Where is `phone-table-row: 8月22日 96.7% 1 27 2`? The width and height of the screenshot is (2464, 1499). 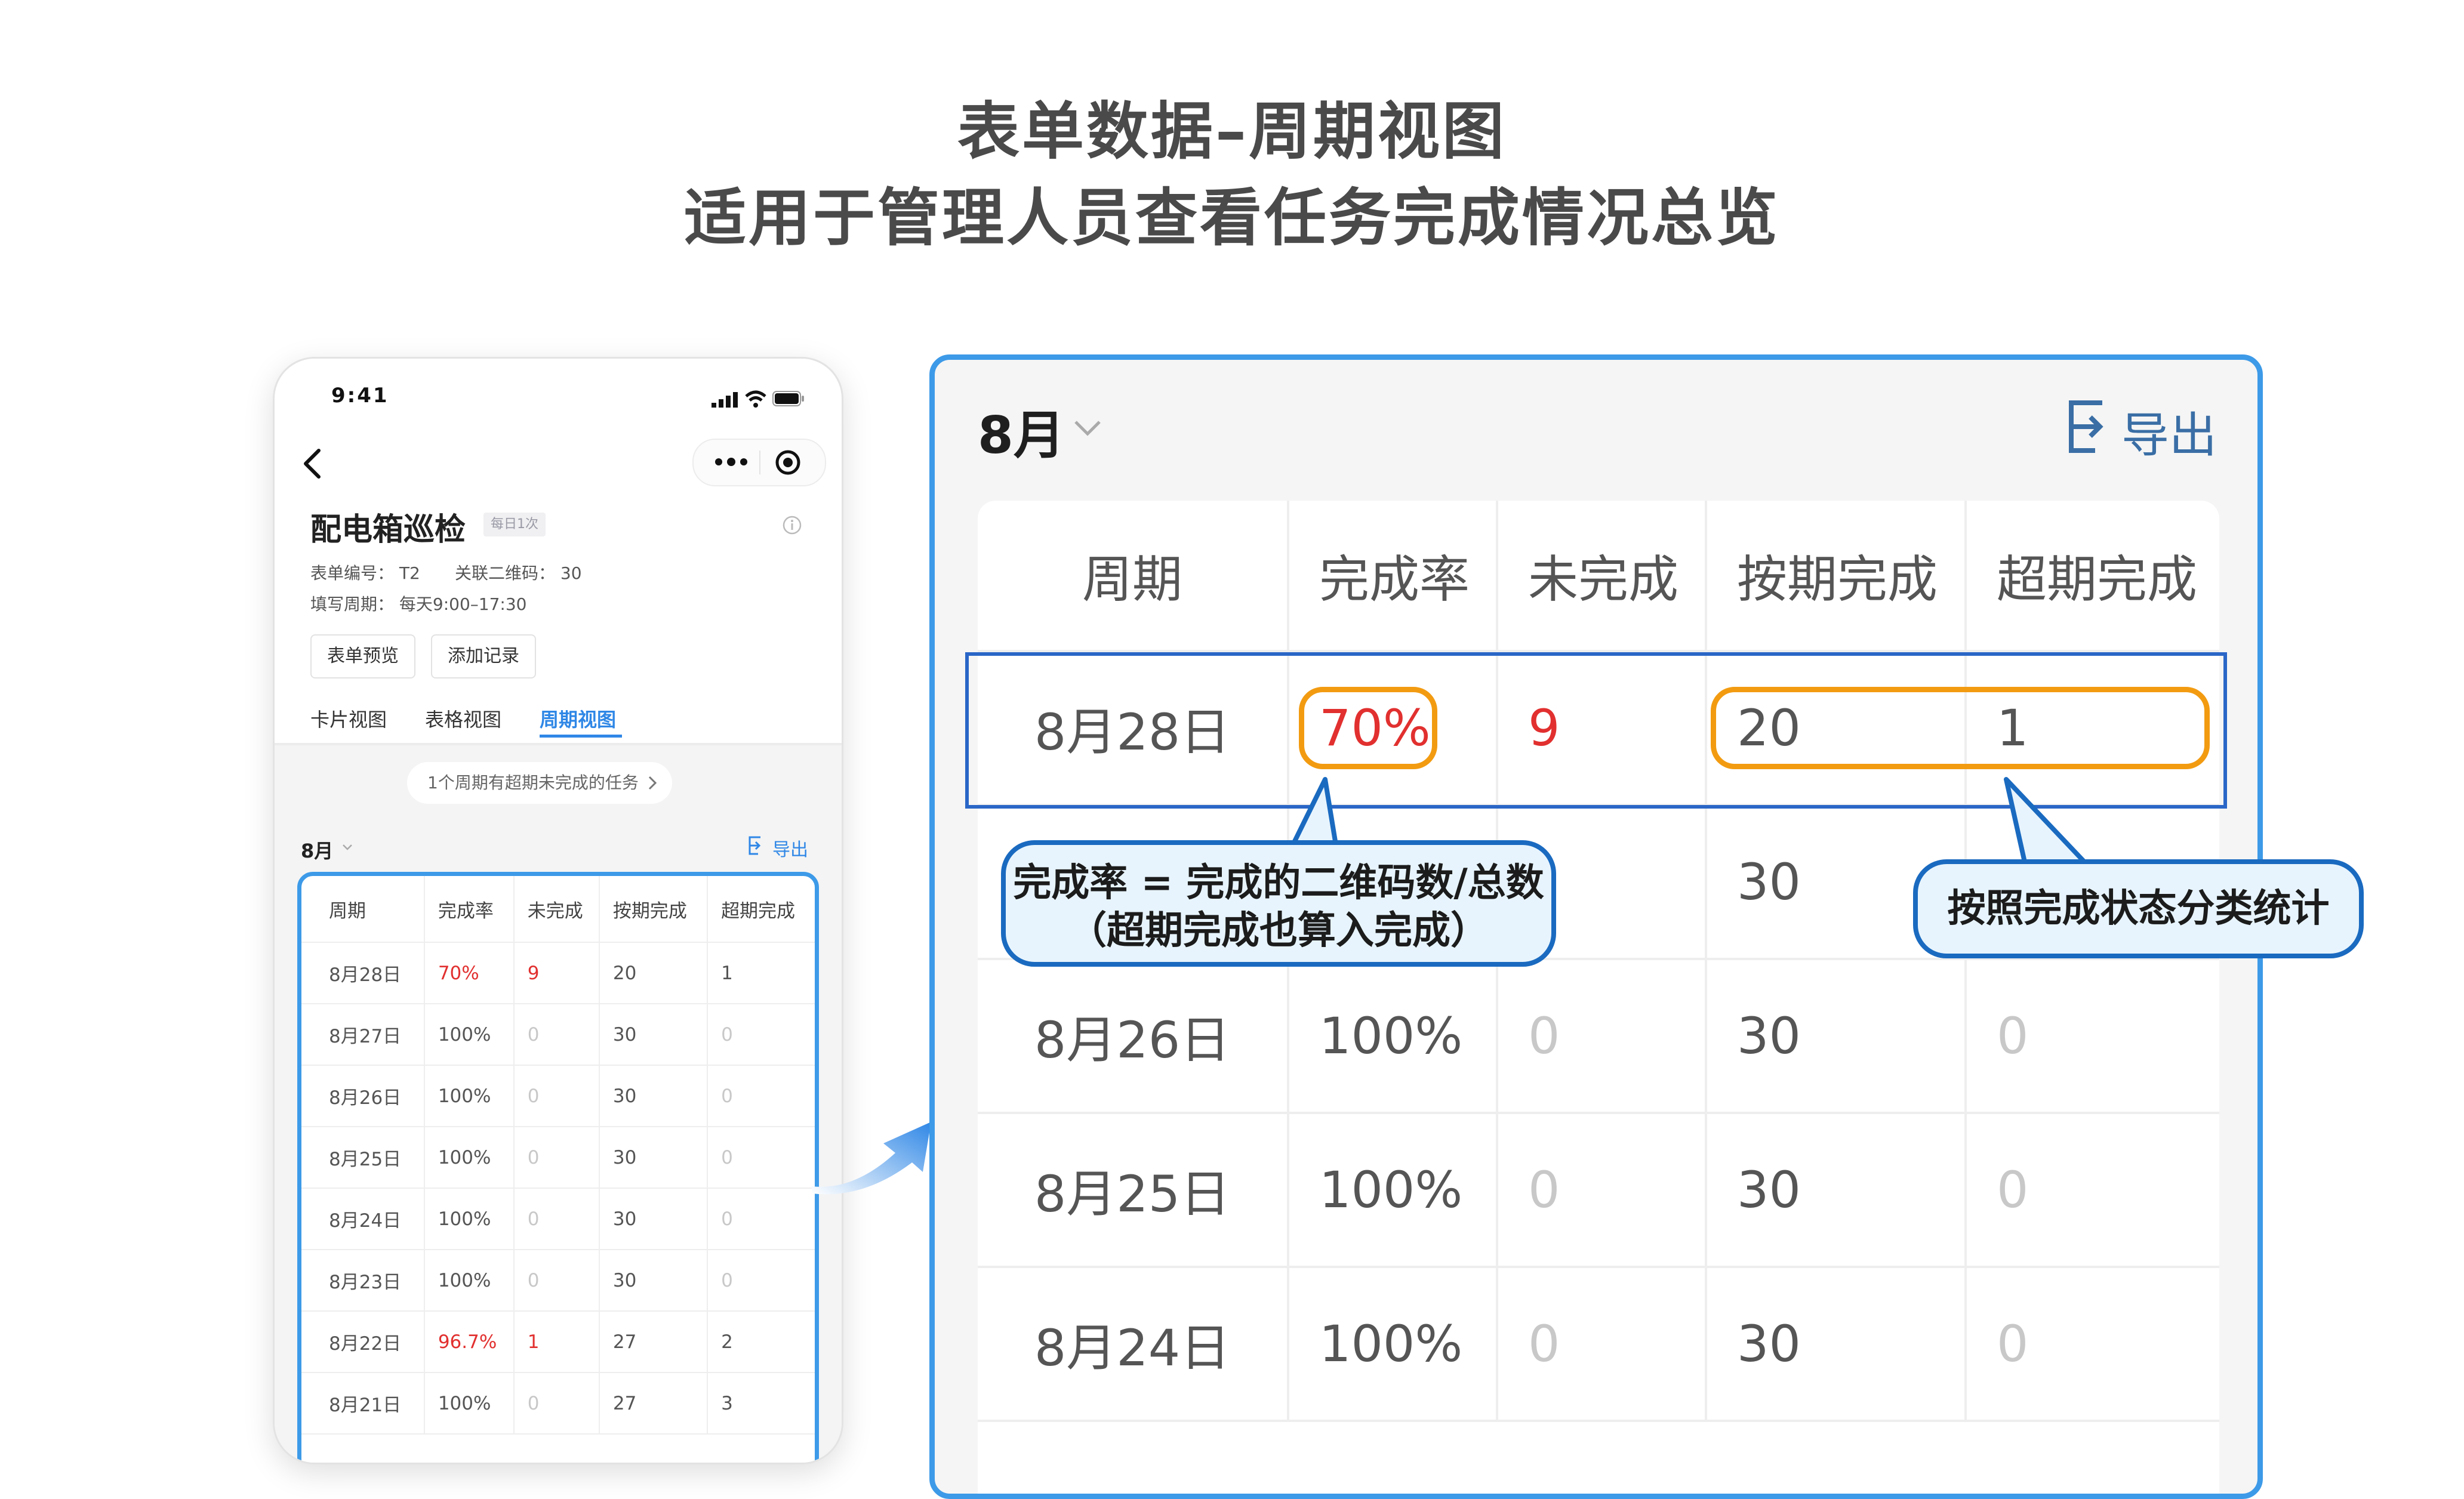 phone-table-row: 8月22日 96.7% 1 27 2 is located at coordinates (558, 1342).